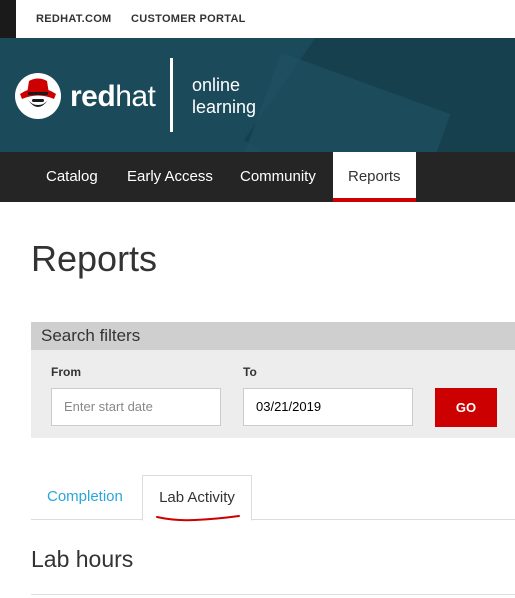 This screenshot has width=515, height=598. Describe the element at coordinates (113, 97) in the screenshot. I see `redhat-wordmark: redhat` at that location.